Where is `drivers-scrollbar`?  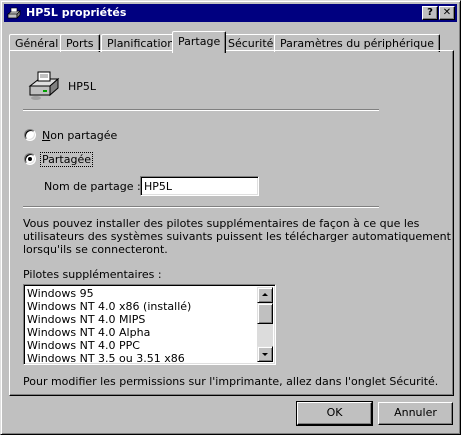
drivers-scrollbar is located at coordinates (265, 324).